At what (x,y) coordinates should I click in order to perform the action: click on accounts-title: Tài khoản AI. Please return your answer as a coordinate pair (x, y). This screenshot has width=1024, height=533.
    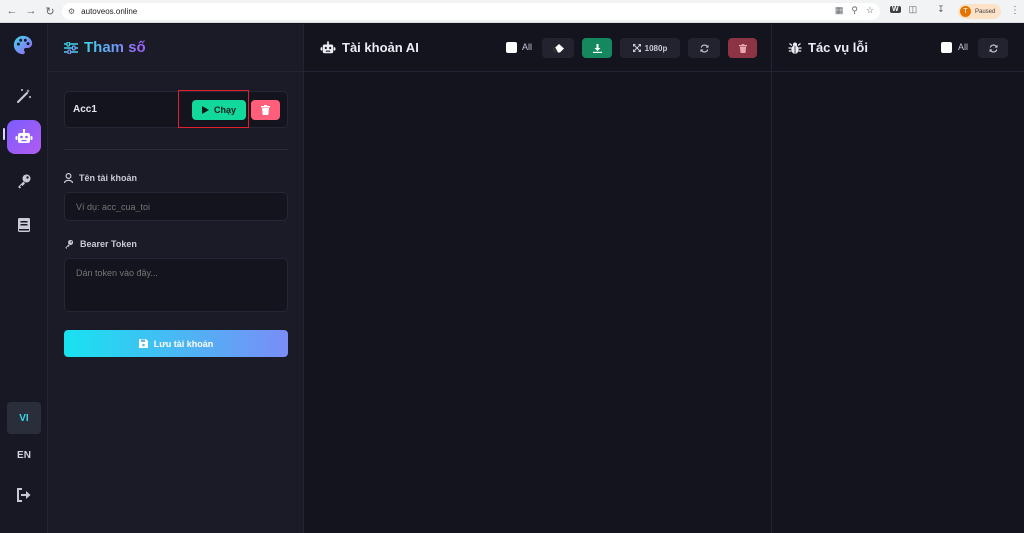
    Looking at the image, I should click on (380, 47).